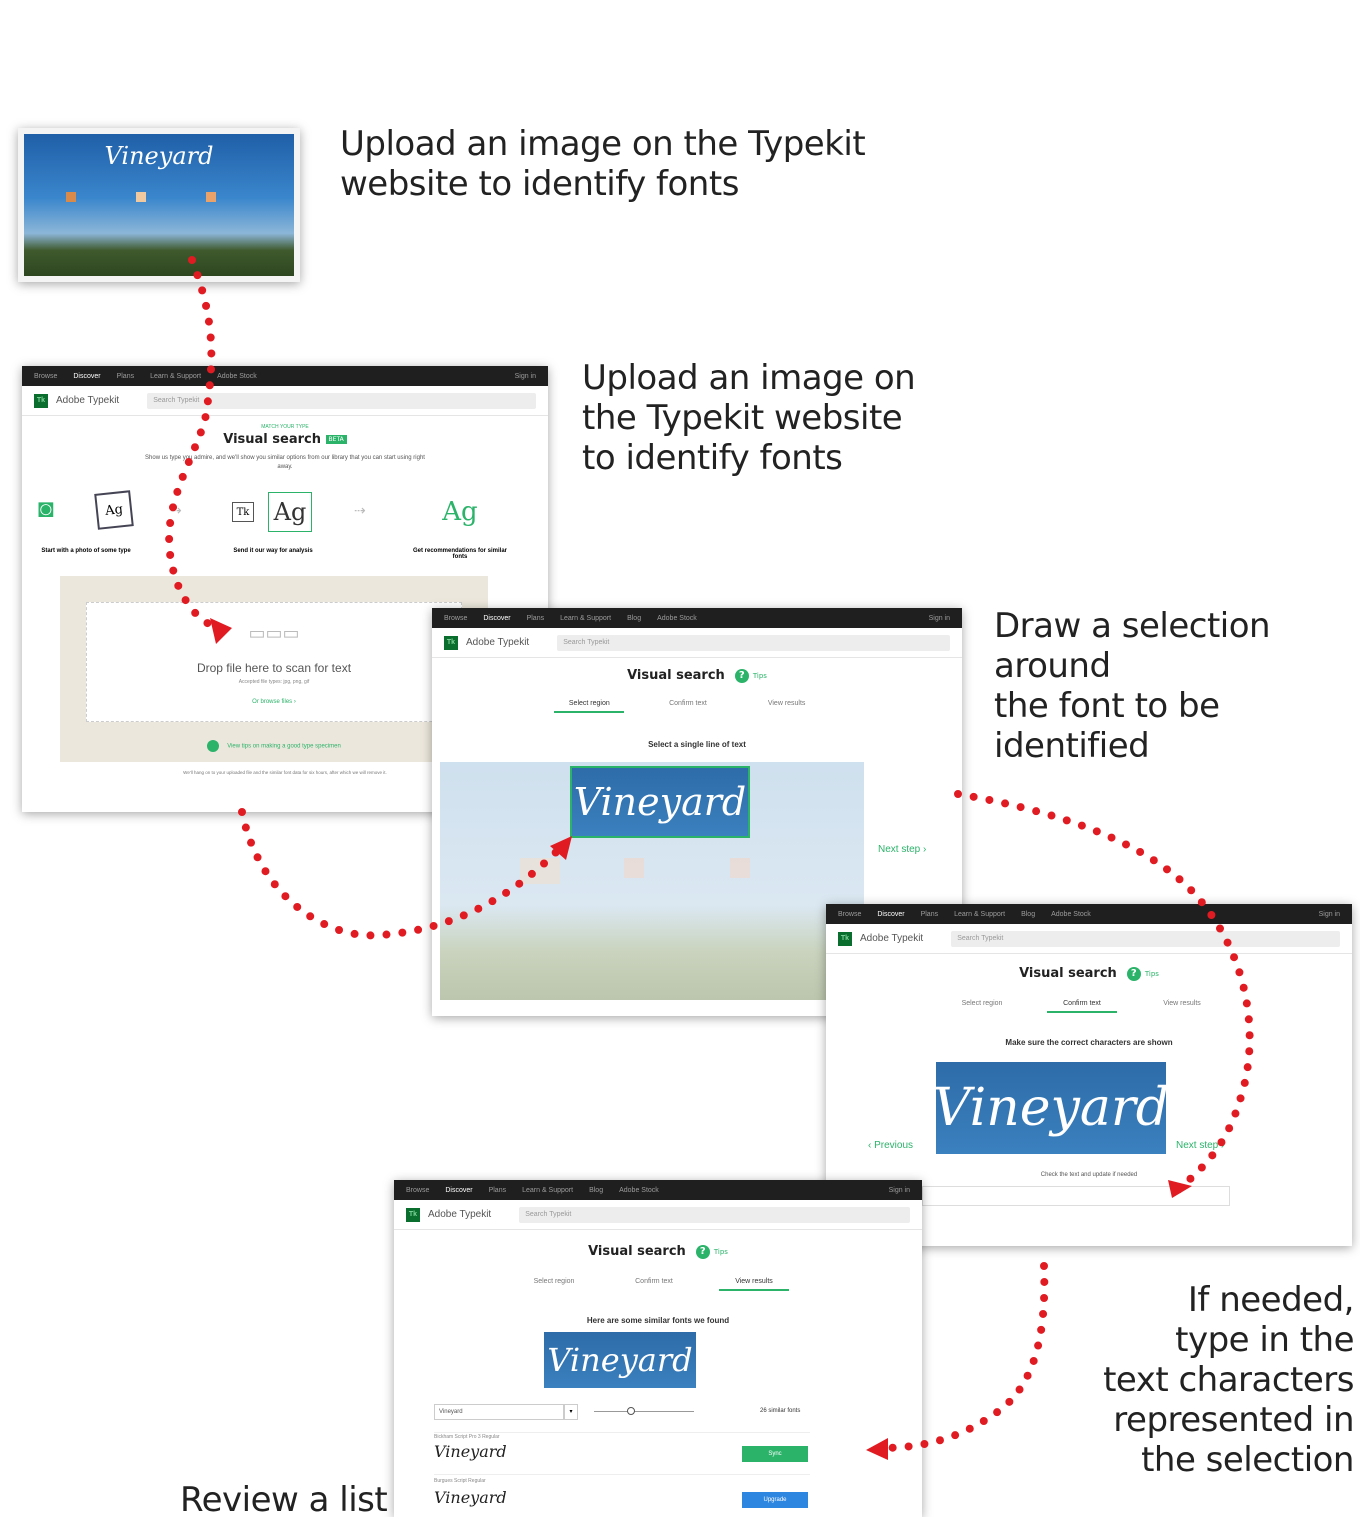 This screenshot has width=1360, height=1517. Describe the element at coordinates (1104, 992) in the screenshot. I see `arrow-3-path` at that location.